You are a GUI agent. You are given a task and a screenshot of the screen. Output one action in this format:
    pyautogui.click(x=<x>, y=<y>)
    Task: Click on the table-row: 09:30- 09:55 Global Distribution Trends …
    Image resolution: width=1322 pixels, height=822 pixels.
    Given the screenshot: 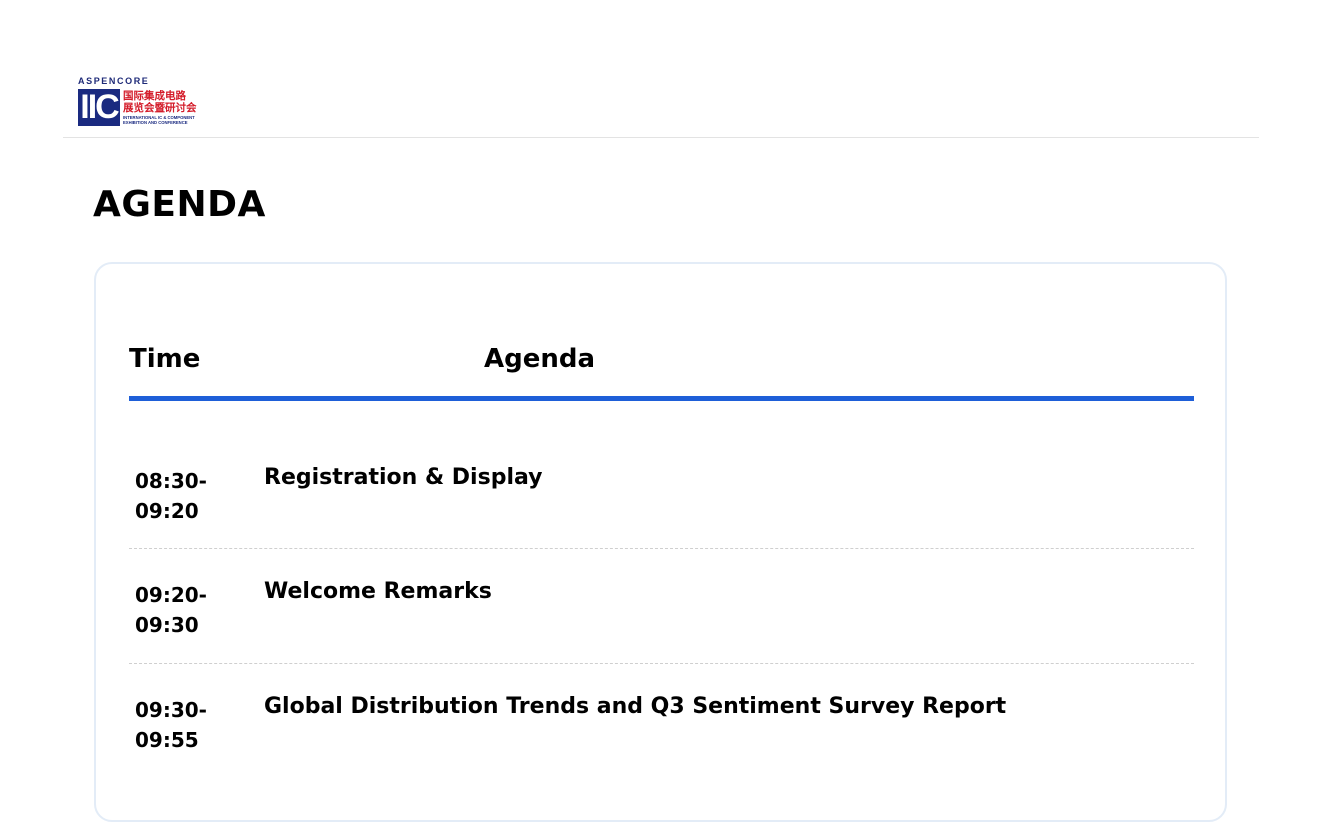 What is the action you would take?
    pyautogui.click(x=661, y=752)
    